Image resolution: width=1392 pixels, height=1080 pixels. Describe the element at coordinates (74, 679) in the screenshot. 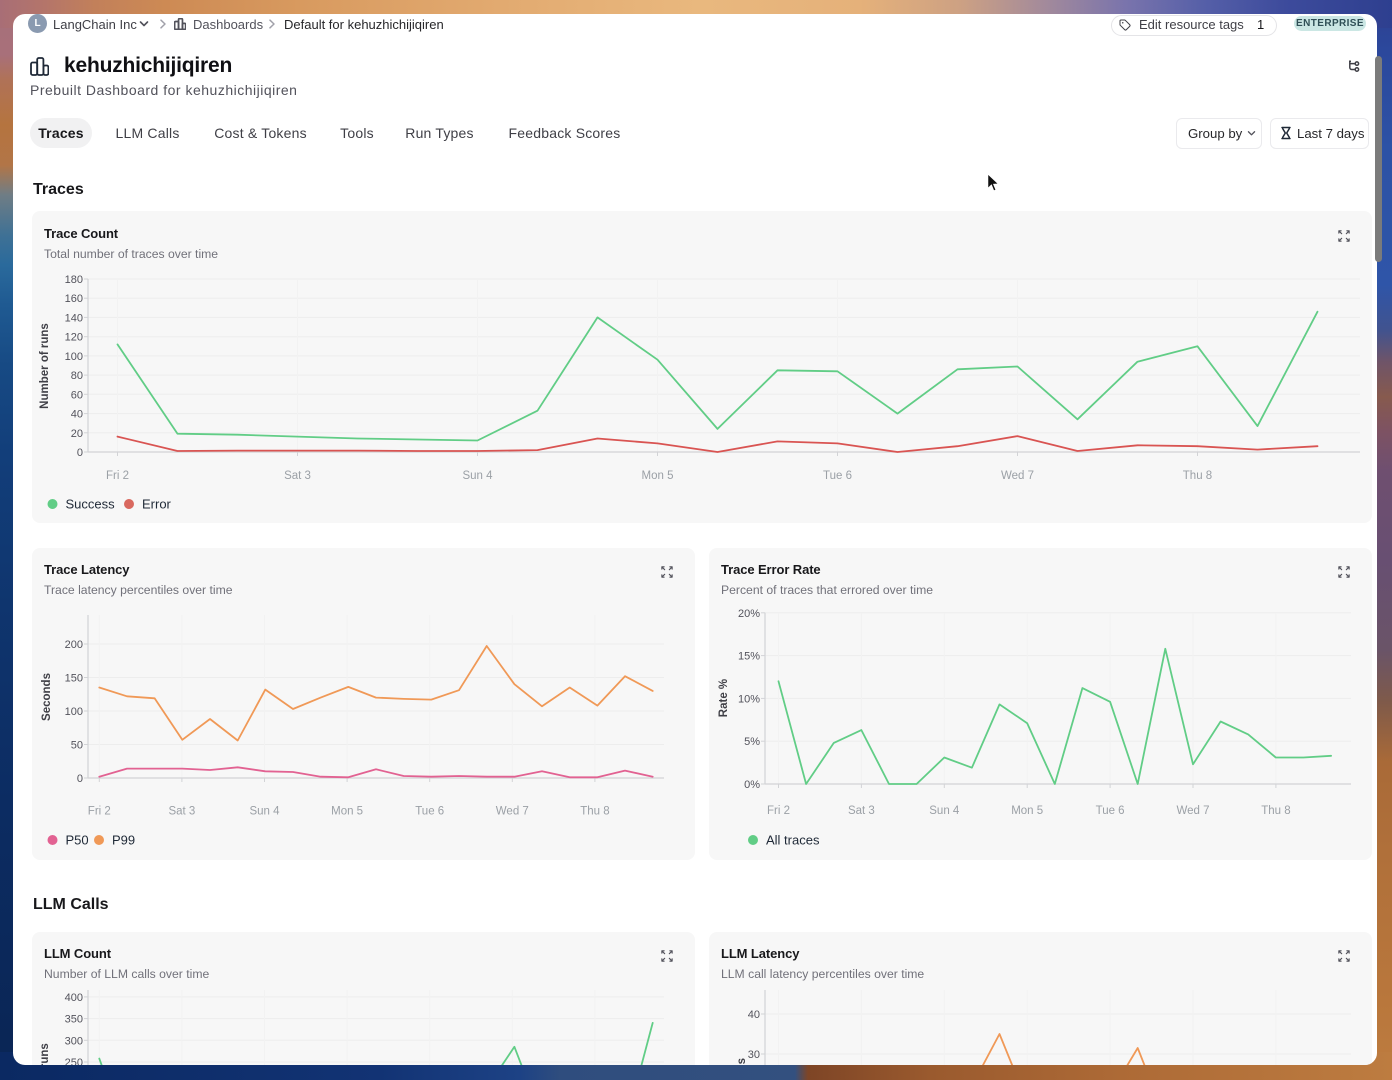

I see `svg-text: 150` at that location.